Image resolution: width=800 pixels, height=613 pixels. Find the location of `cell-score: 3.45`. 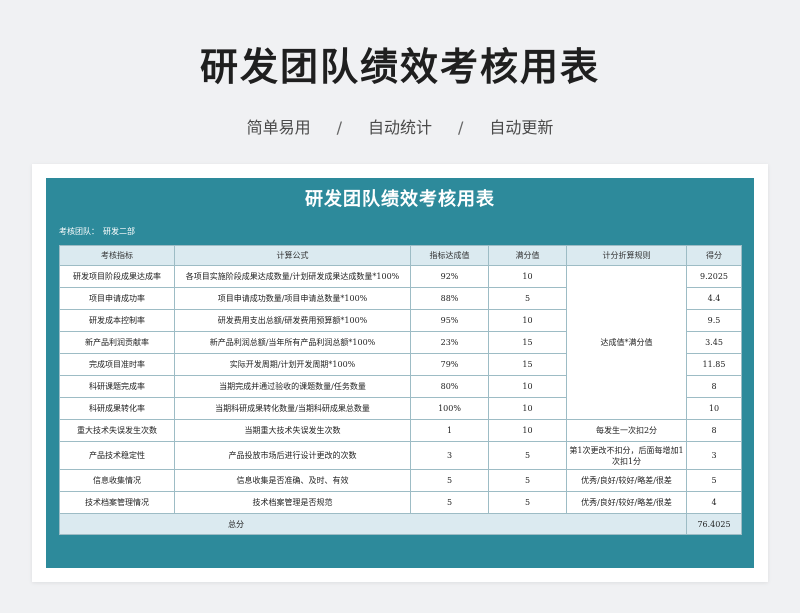

cell-score: 3.45 is located at coordinates (714, 342).